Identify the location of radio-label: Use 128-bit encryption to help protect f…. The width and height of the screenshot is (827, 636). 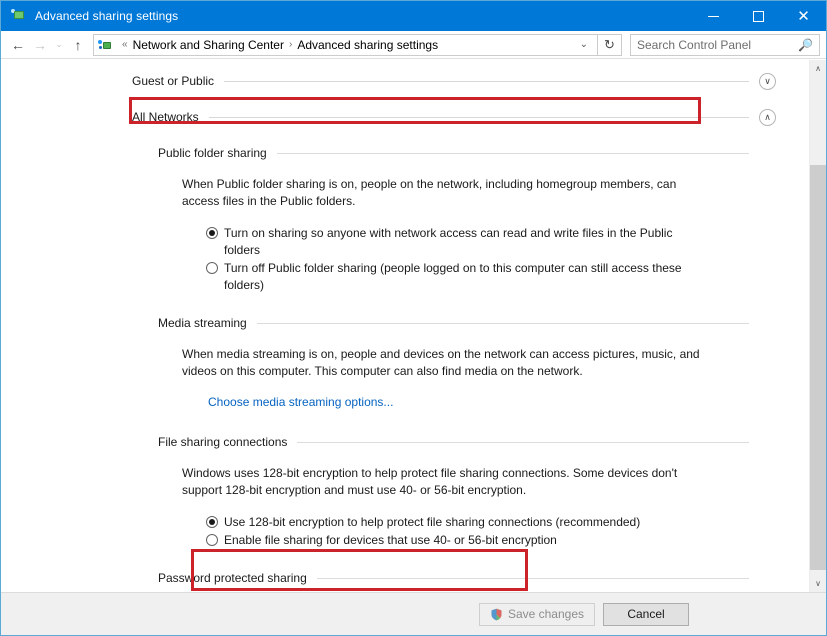
(432, 522).